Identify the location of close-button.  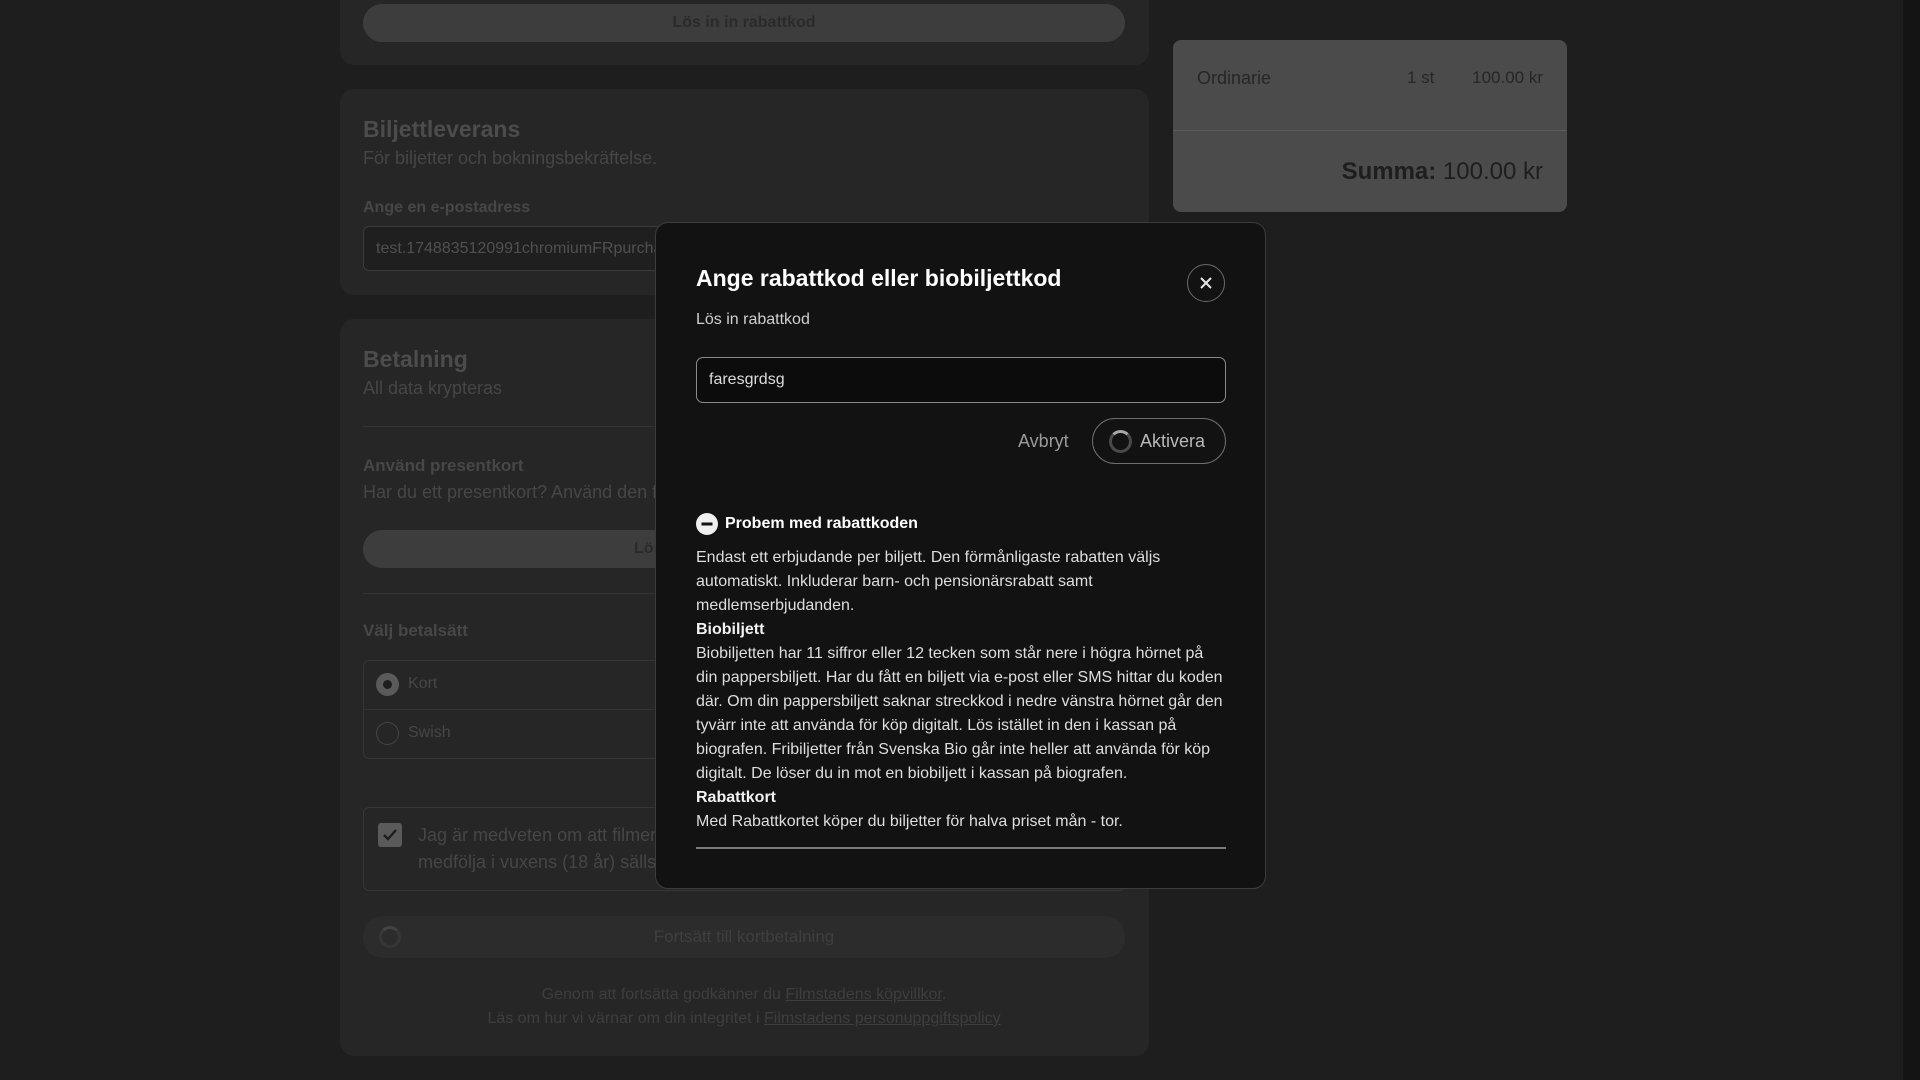
(1206, 283).